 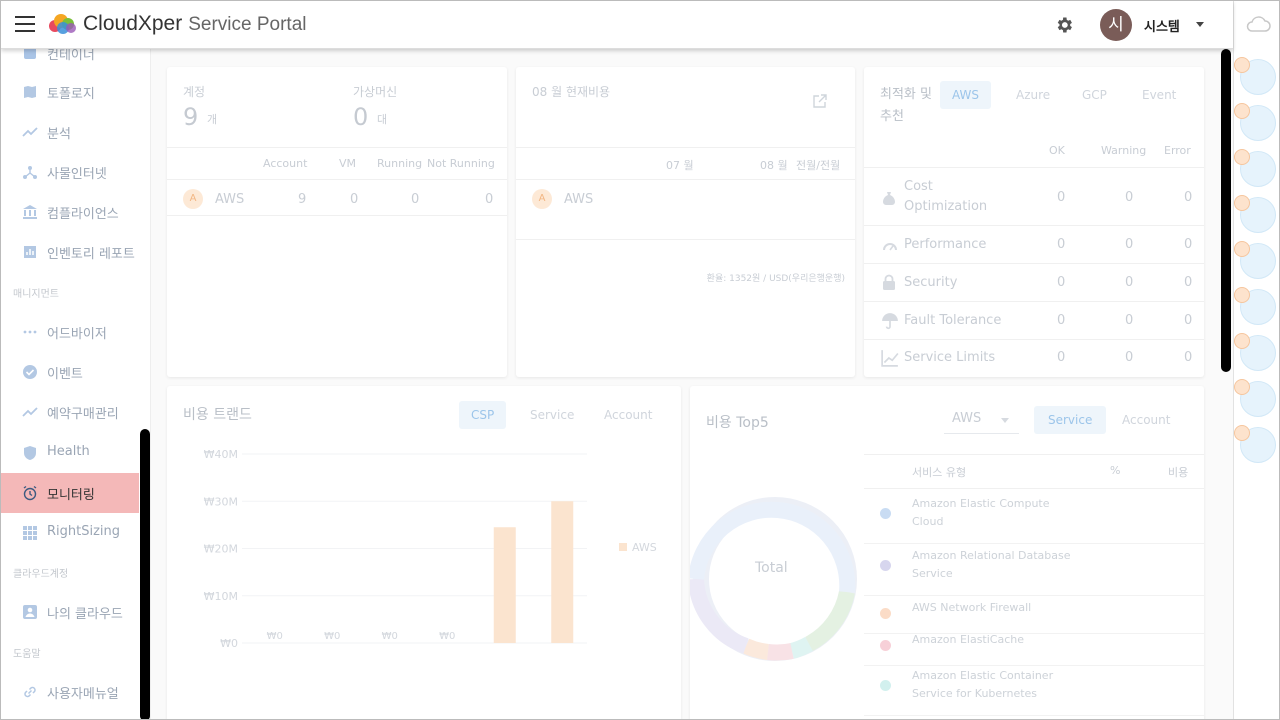 I want to click on tab-csp: CSP, so click(x=483, y=415).